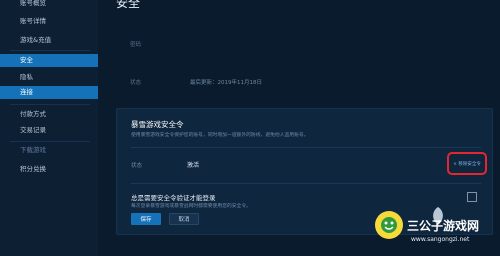 The width and height of the screenshot is (500, 256). What do you see at coordinates (157, 124) in the screenshot?
I see `authenticator-title: 暴雪游戏安全令` at bounding box center [157, 124].